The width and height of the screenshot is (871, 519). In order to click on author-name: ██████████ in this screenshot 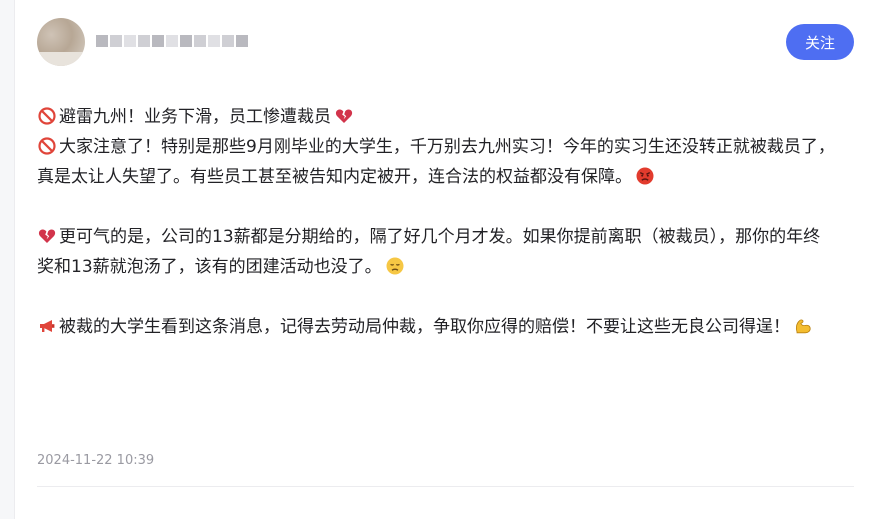, I will do `click(172, 41)`.